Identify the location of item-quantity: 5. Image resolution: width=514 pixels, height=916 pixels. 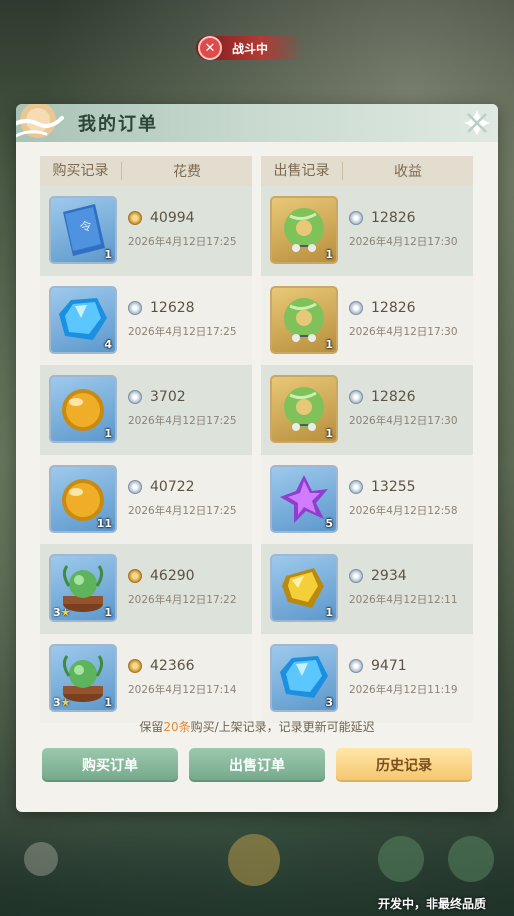
(329, 523).